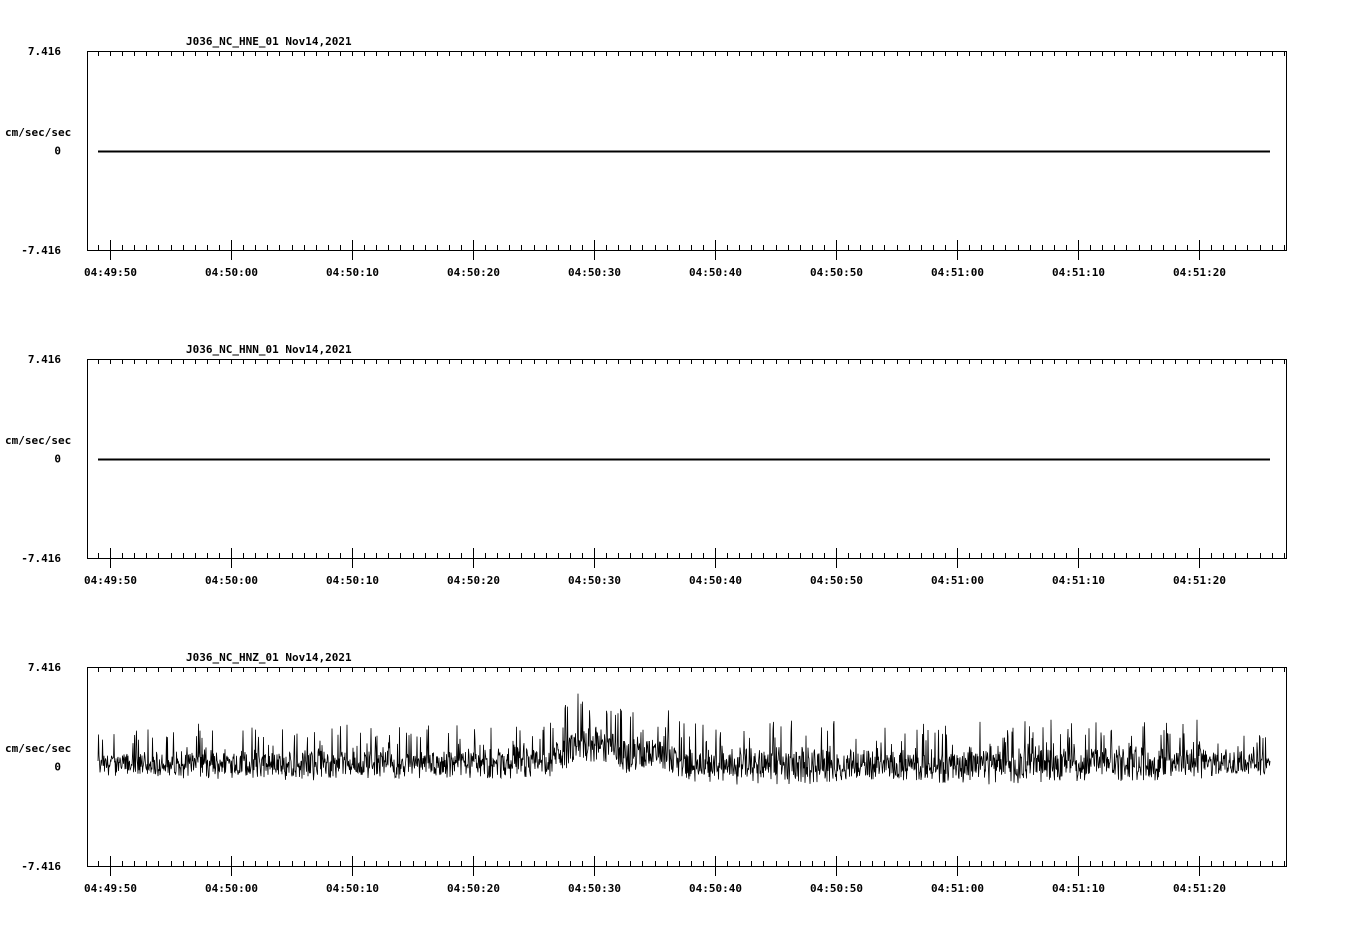  What do you see at coordinates (269, 349) in the screenshot?
I see `plot-title: J036_NC_HNN_01 Nov14,2021` at bounding box center [269, 349].